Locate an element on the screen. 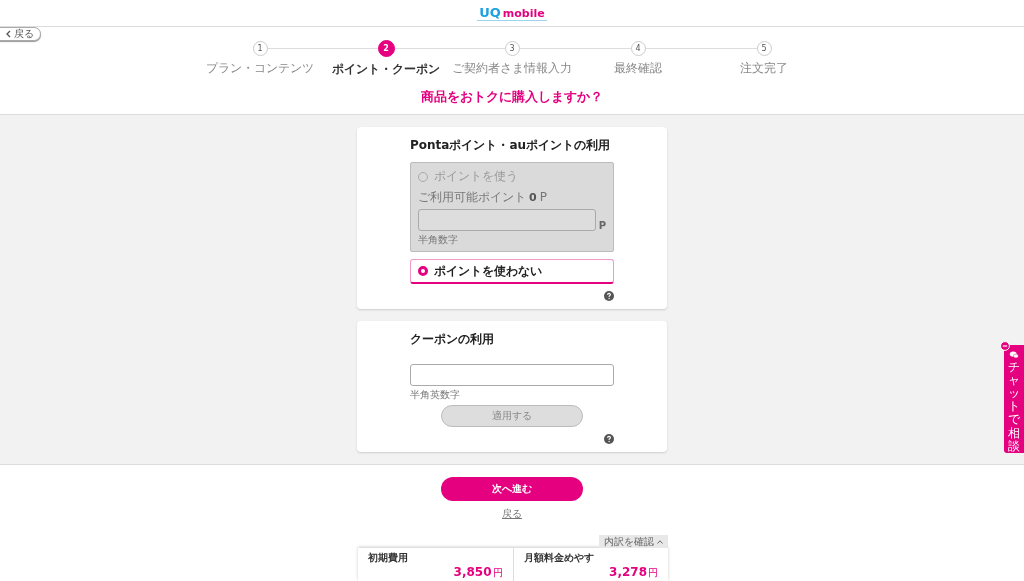  available-points-value: 0 is located at coordinates (533, 197).